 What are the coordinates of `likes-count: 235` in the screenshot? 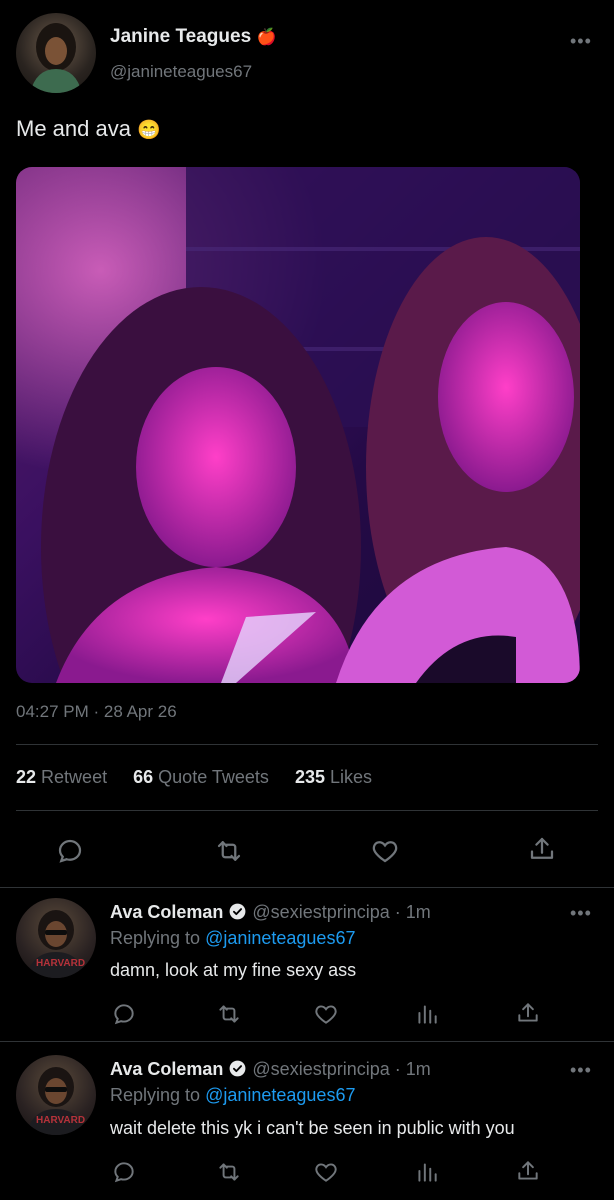 It's located at (309, 777).